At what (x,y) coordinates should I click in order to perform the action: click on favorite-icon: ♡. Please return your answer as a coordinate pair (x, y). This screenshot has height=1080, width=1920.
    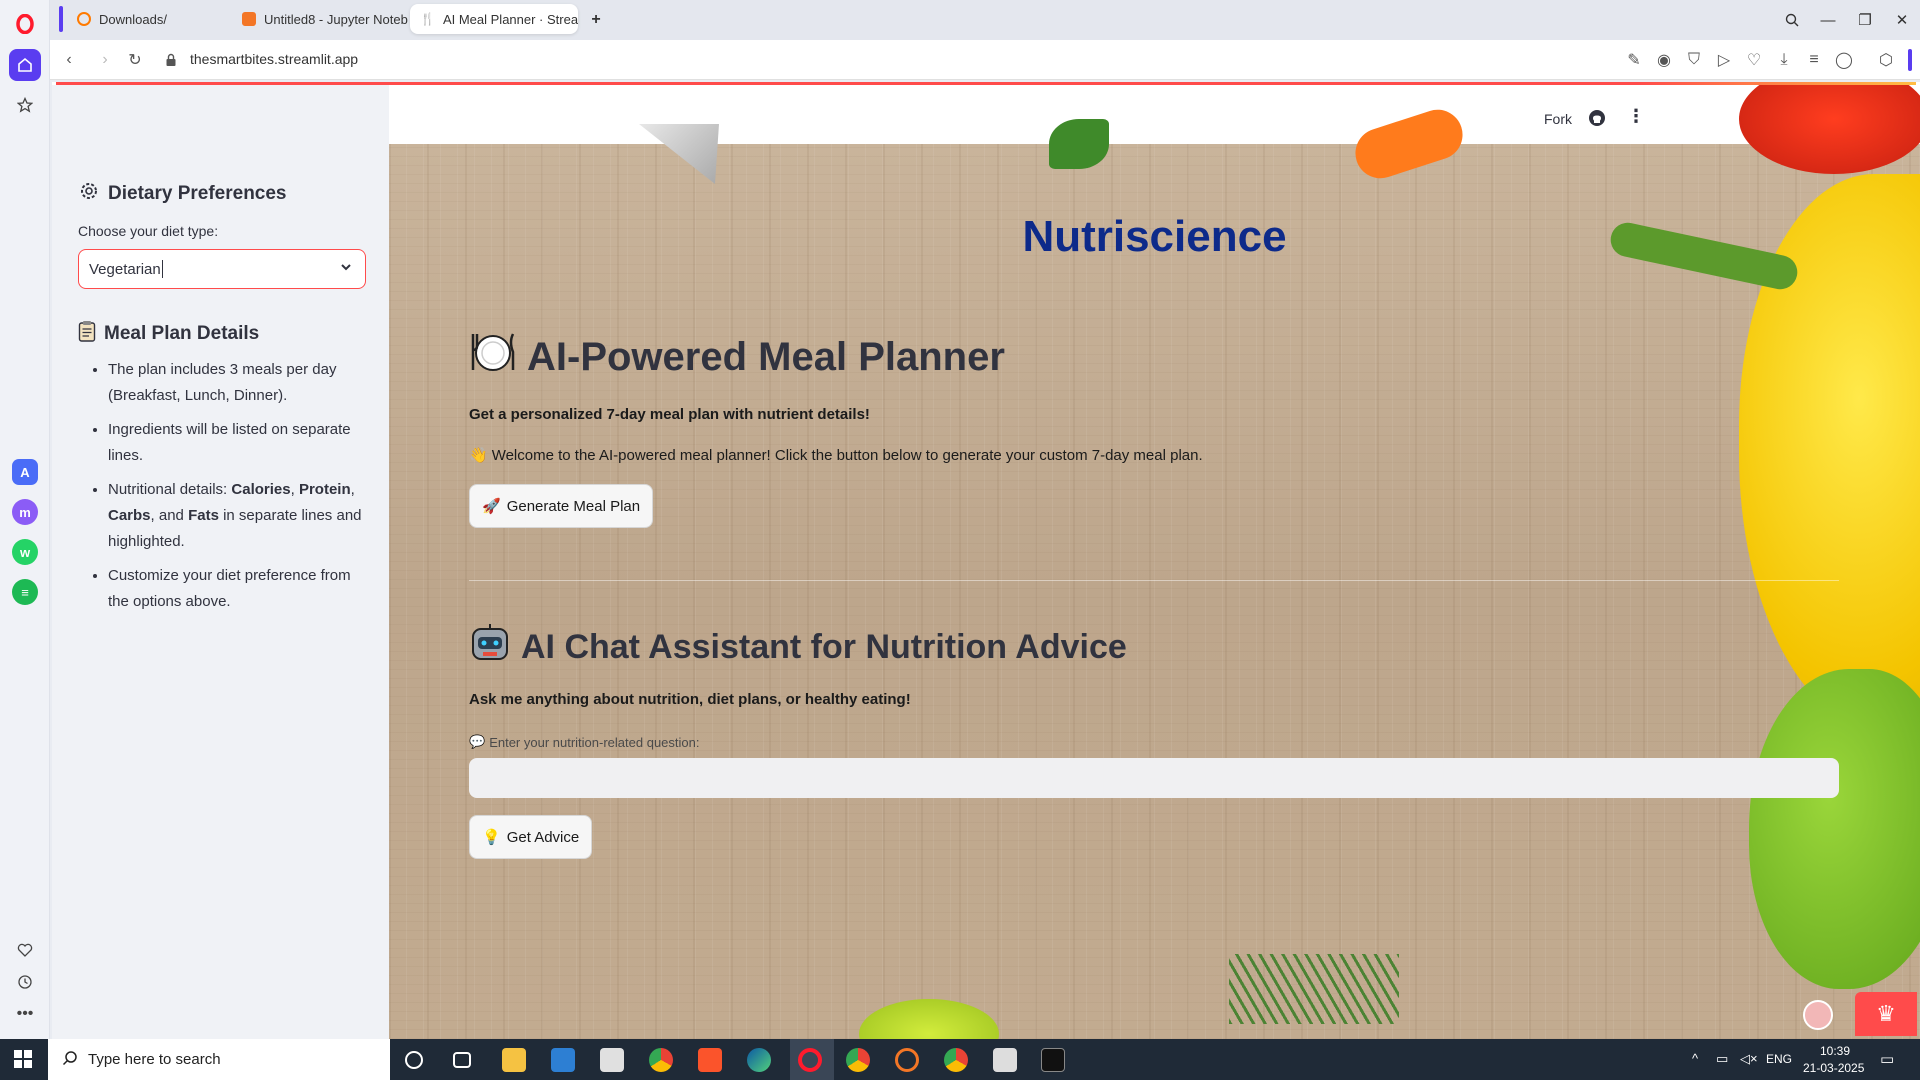
    Looking at the image, I should click on (1754, 60).